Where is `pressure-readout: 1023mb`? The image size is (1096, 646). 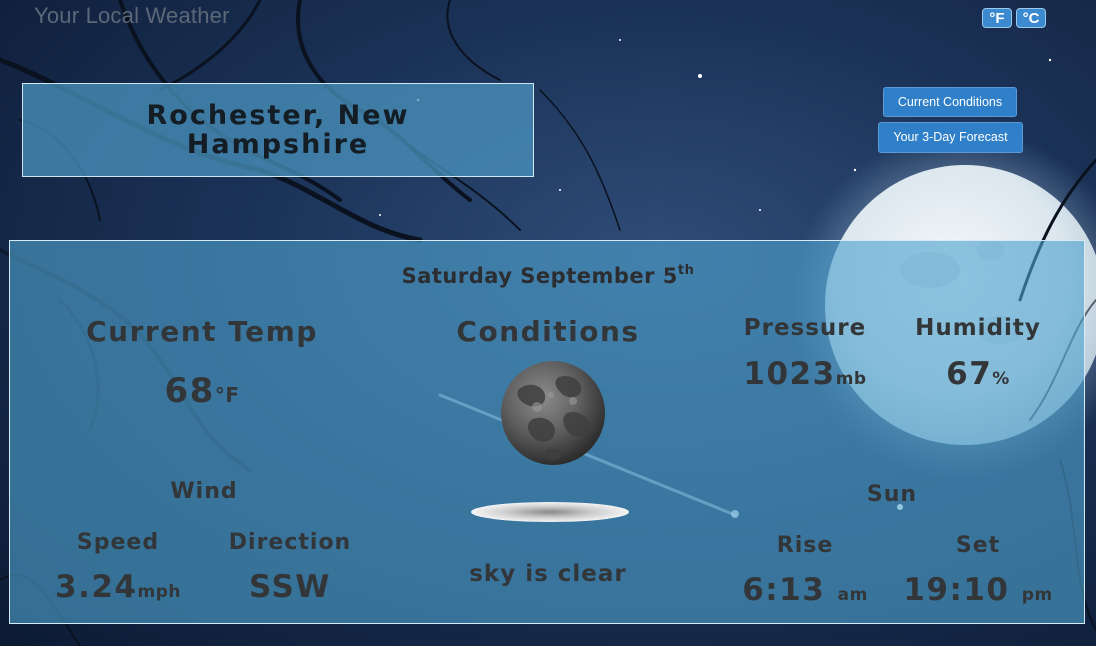
pressure-readout: 1023mb is located at coordinates (805, 374).